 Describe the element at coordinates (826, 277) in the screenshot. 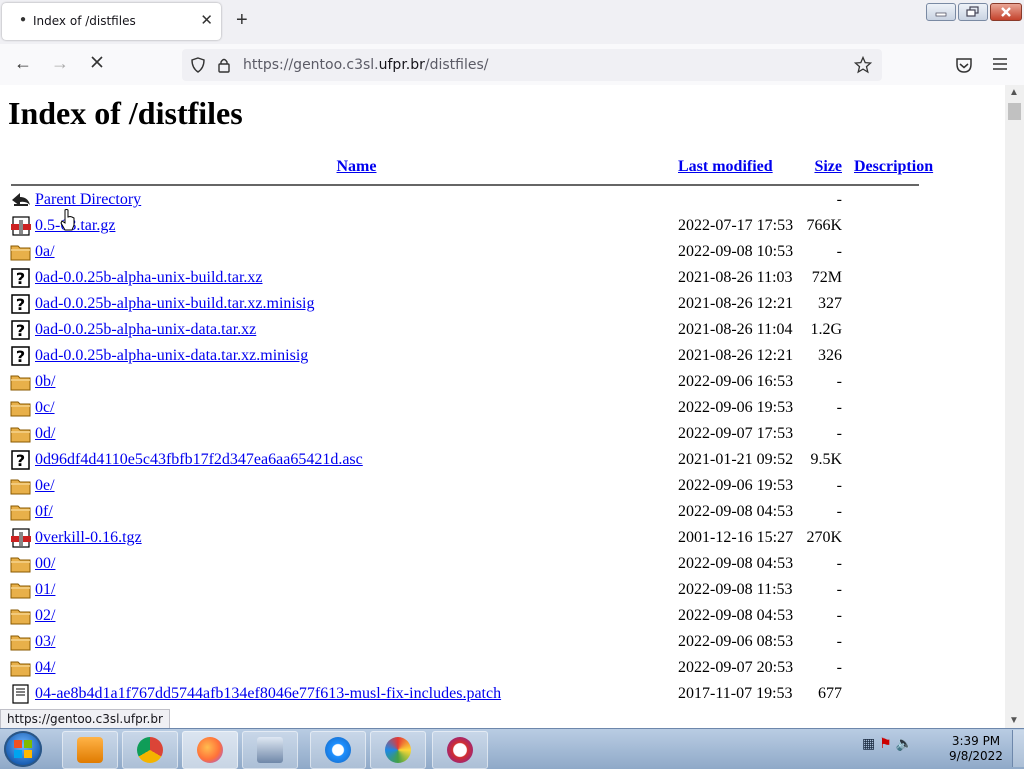

I see `size-cell: 72M` at that location.